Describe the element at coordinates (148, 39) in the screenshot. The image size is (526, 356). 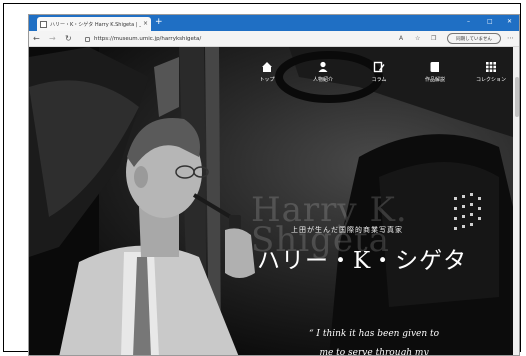
I see `url-text: https://museum.umic.jp/harrykshigeta/` at that location.